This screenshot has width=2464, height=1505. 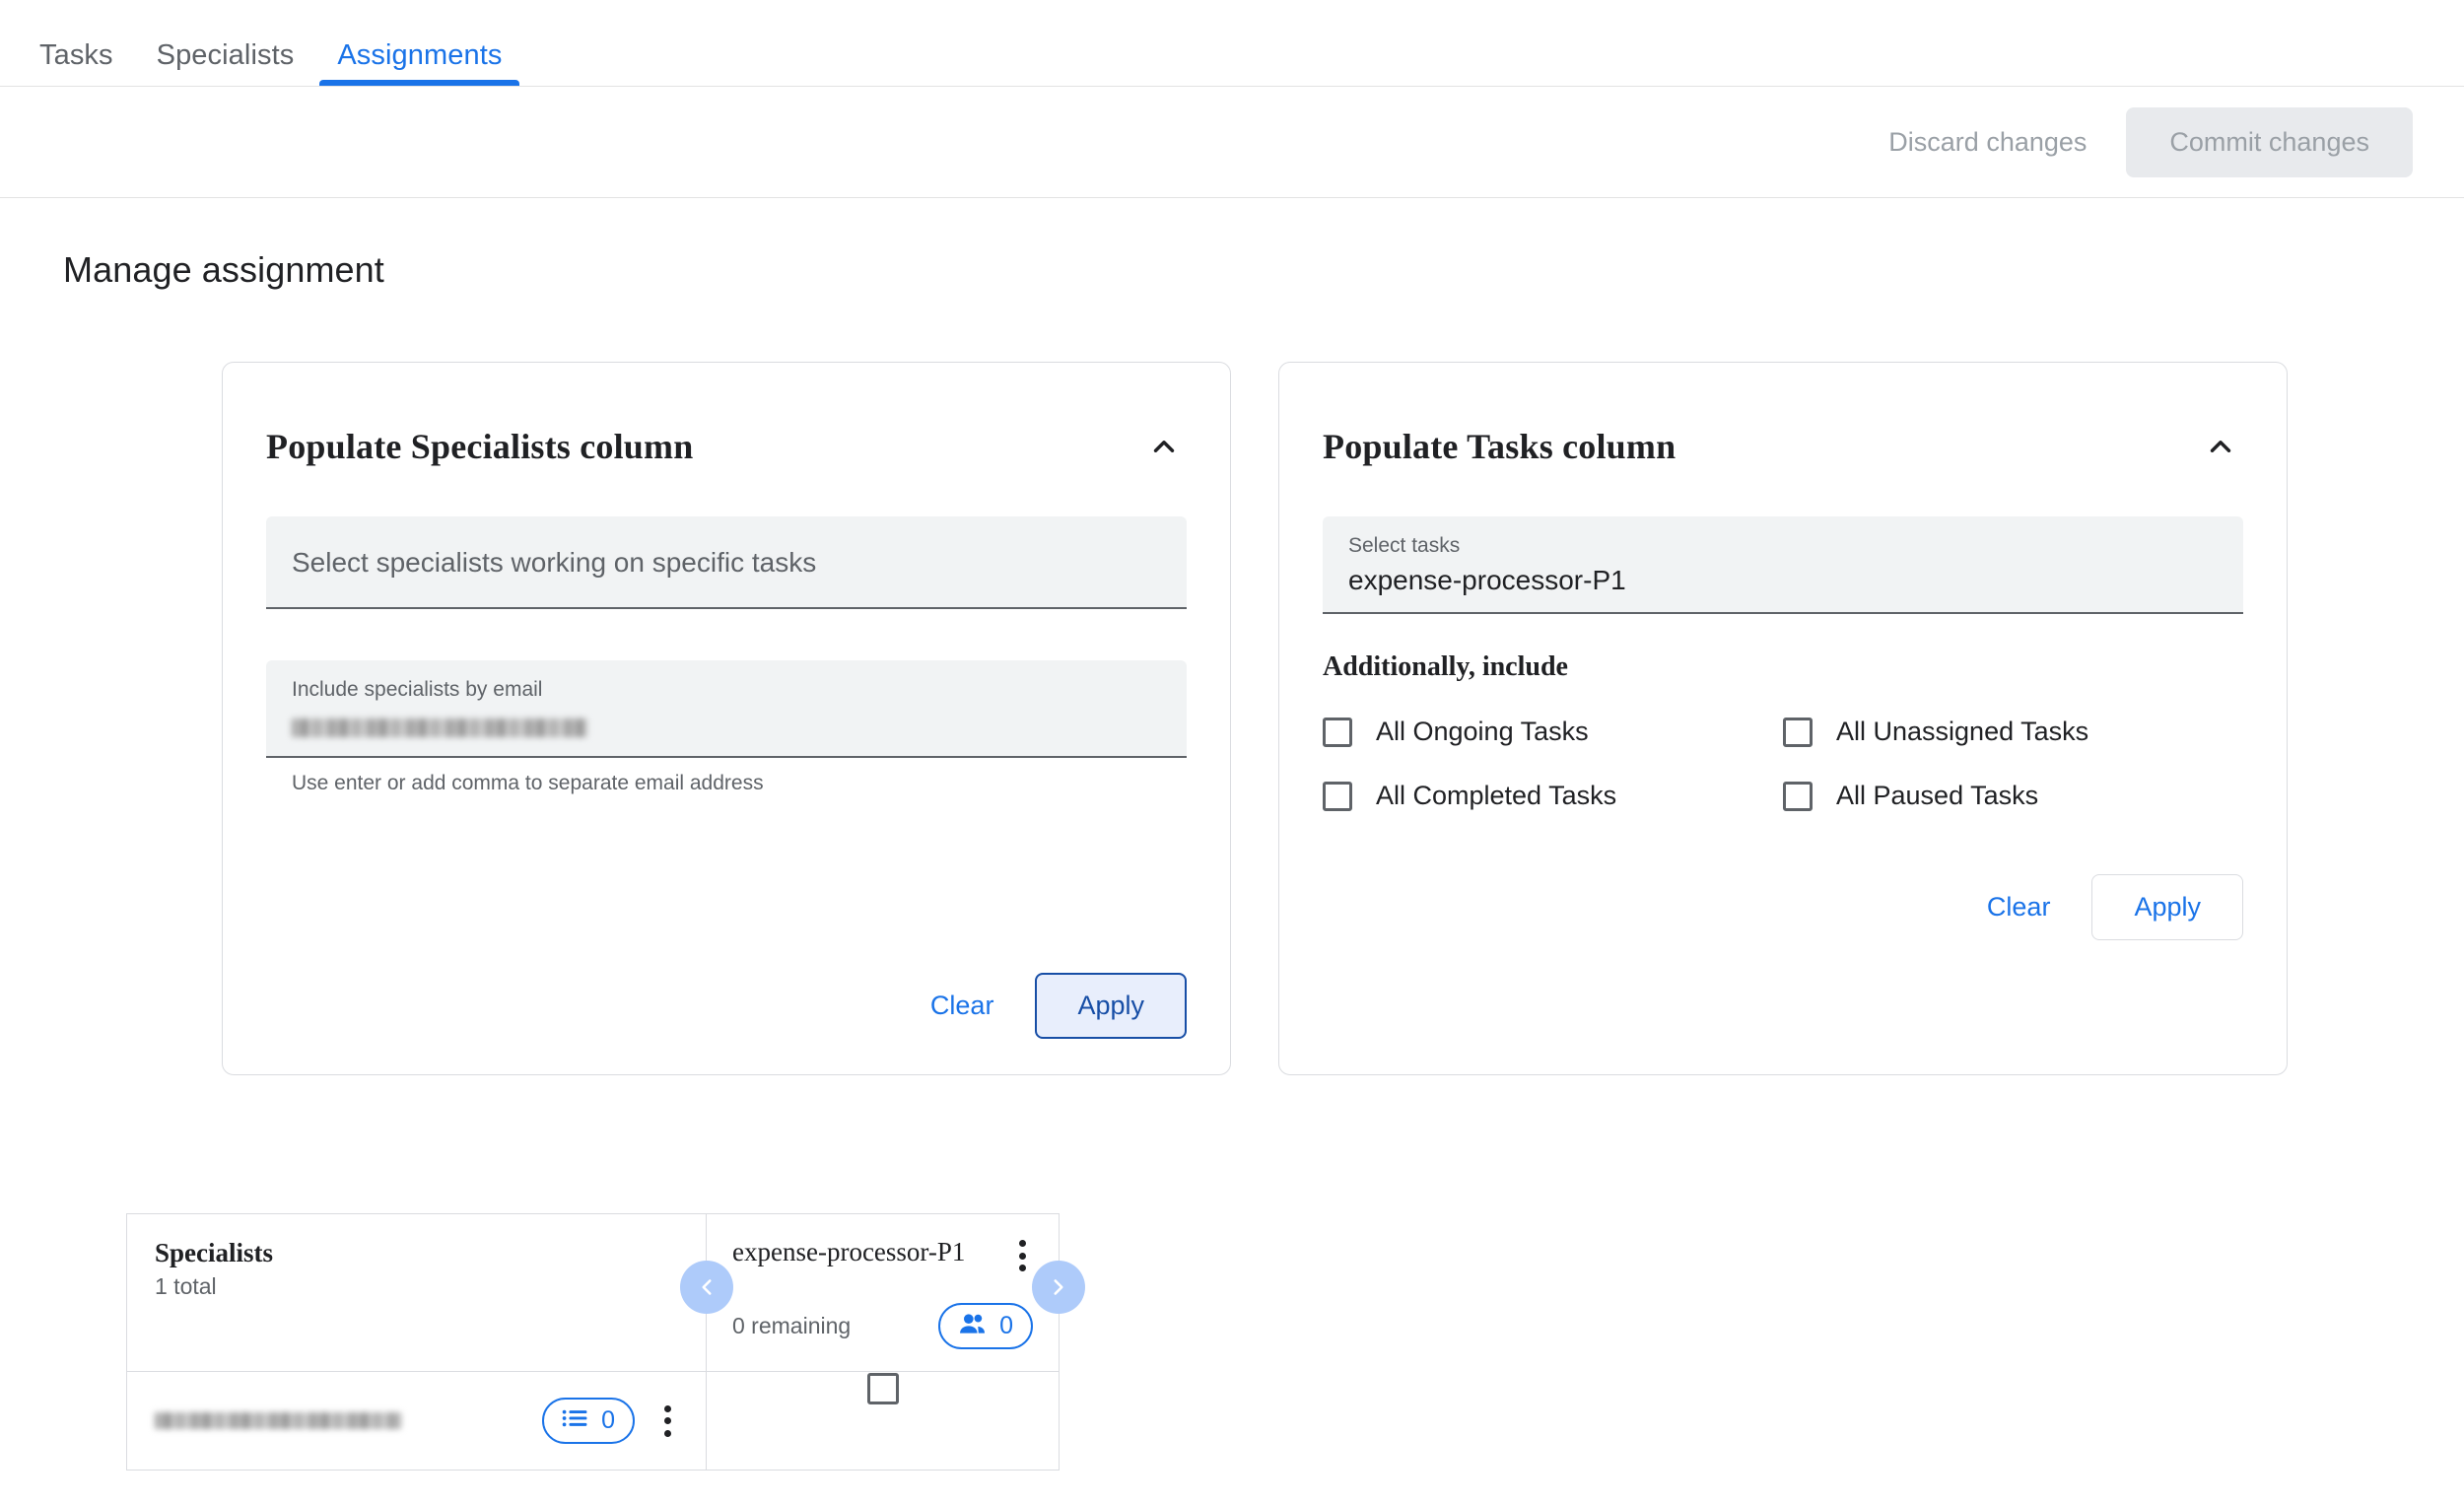 I want to click on specialist-email, so click(x=337, y=1421).